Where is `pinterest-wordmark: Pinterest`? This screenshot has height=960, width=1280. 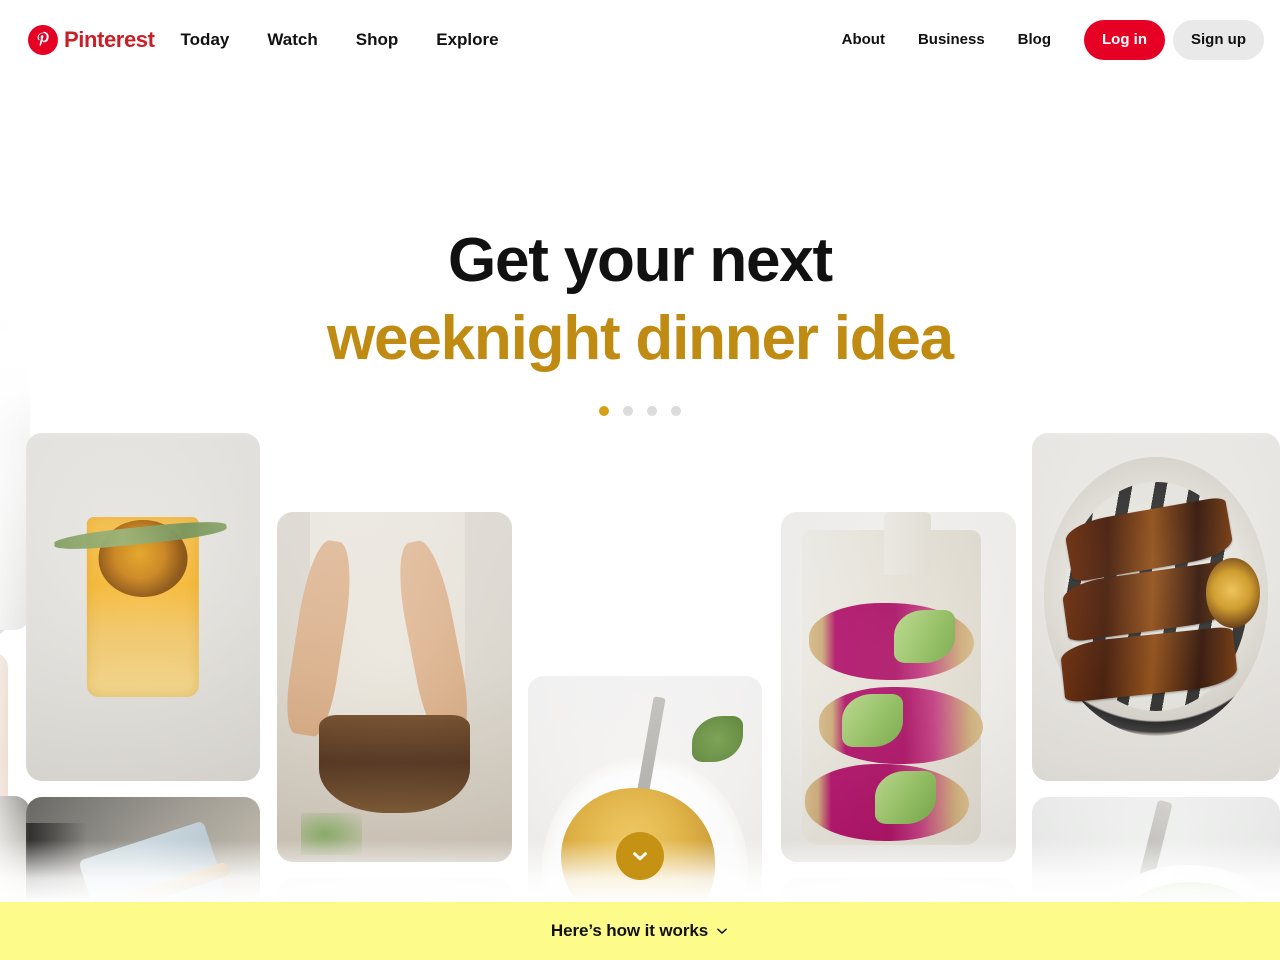
pinterest-wordmark: Pinterest is located at coordinates (109, 39).